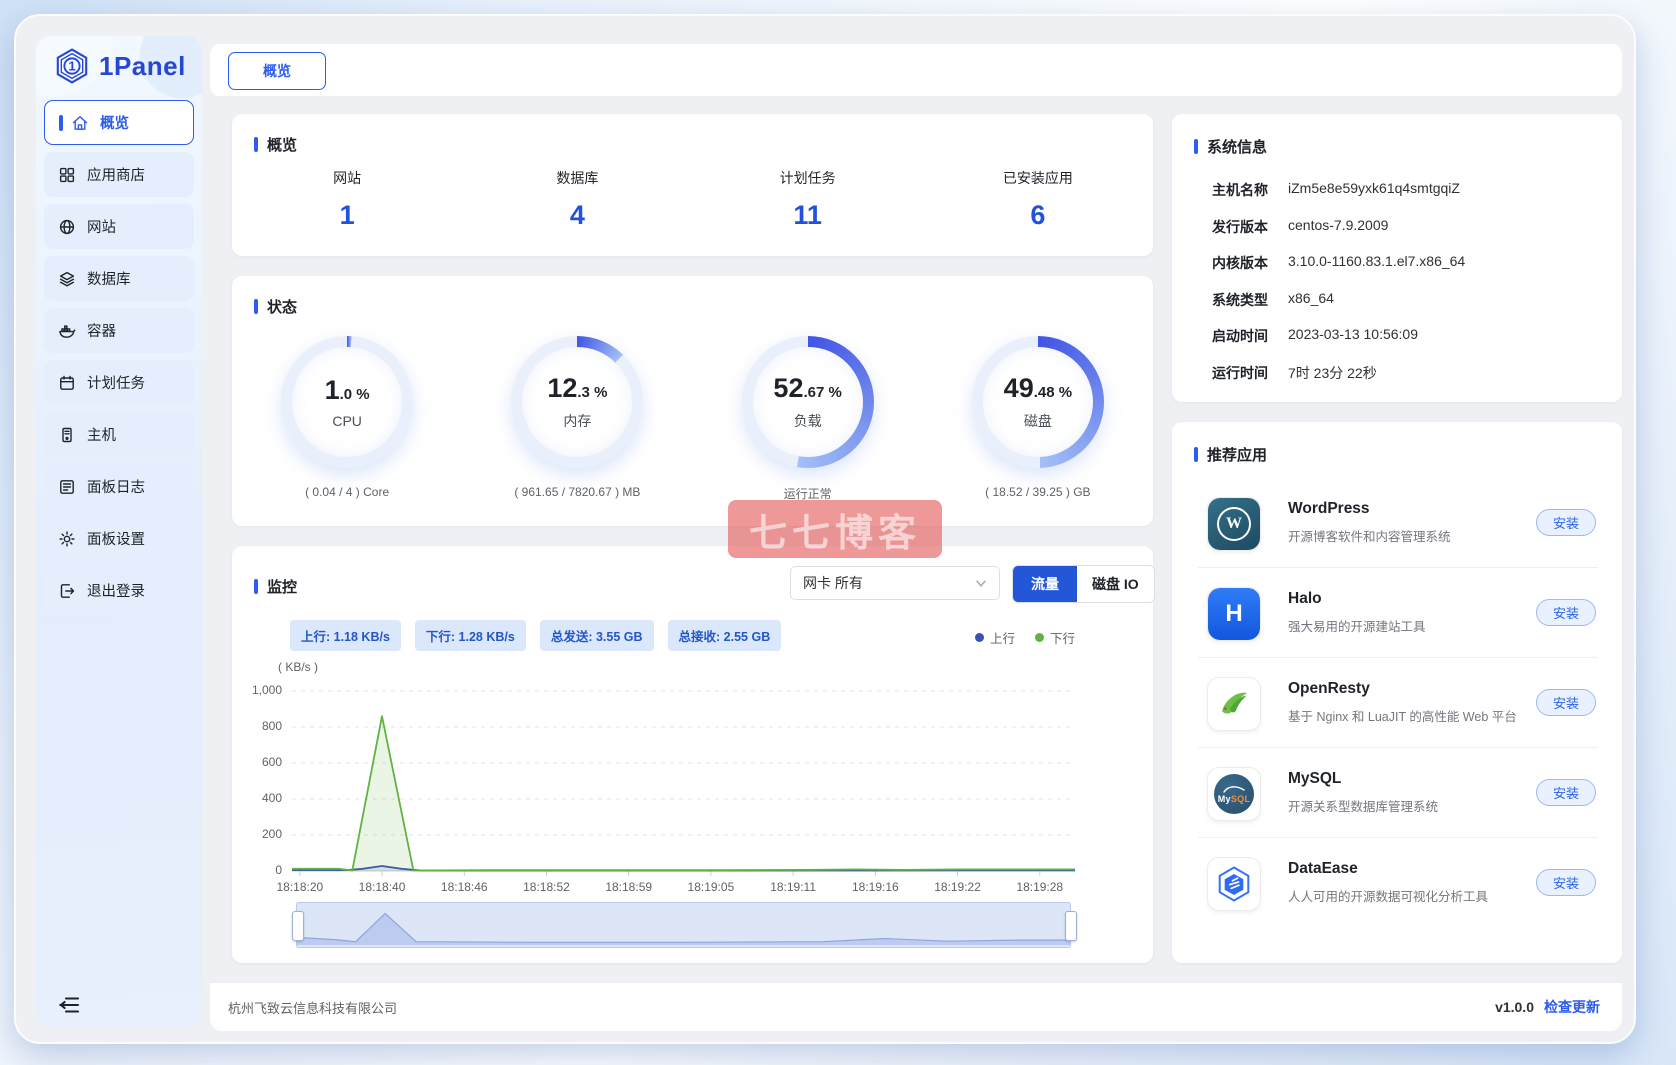  What do you see at coordinates (142, 65) in the screenshot?
I see `brand-name: 1Panel` at bounding box center [142, 65].